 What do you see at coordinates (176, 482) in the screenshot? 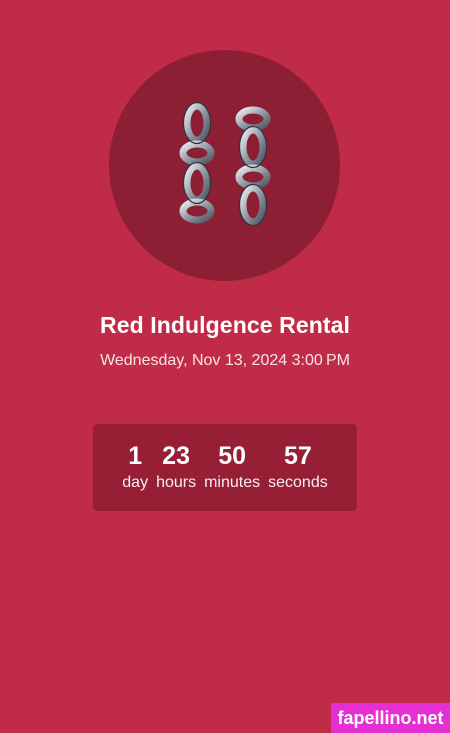
I see `countdown-hours-label: hours` at bounding box center [176, 482].